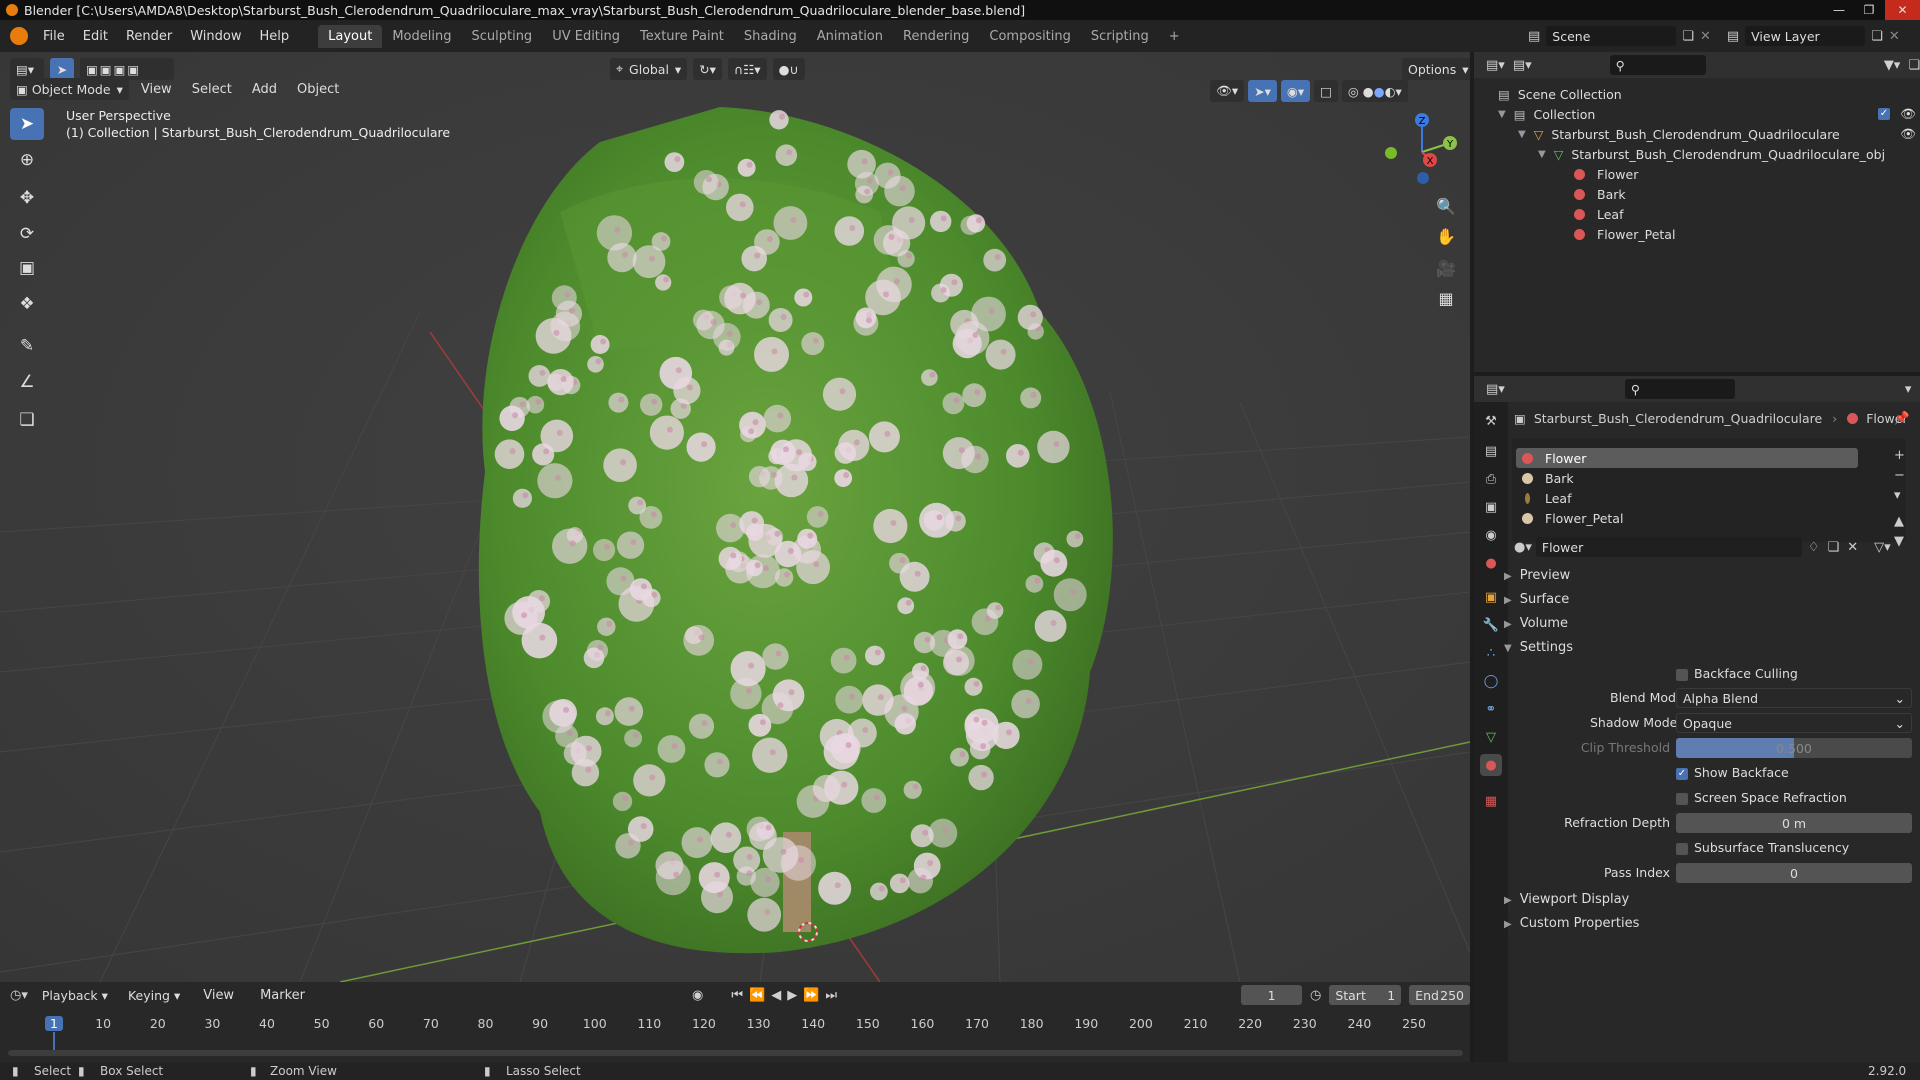 The width and height of the screenshot is (1920, 1080). What do you see at coordinates (1491, 597) in the screenshot?
I see `object-tab-icon: ▣` at bounding box center [1491, 597].